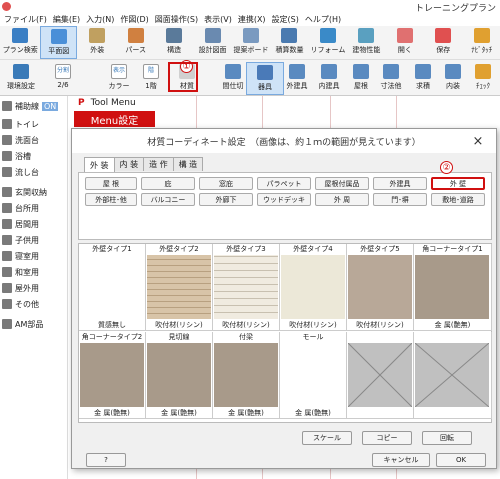 This screenshot has height=479, width=500. What do you see at coordinates (7, 272) in the screenshot?
I see `japanese-room-icon` at bounding box center [7, 272].